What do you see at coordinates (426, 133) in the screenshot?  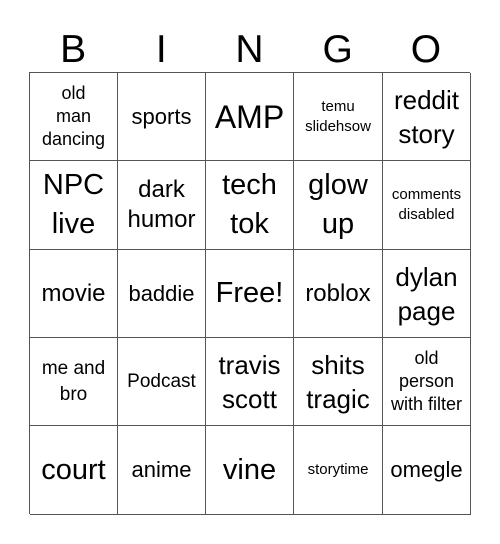 I see `cell-line: story` at bounding box center [426, 133].